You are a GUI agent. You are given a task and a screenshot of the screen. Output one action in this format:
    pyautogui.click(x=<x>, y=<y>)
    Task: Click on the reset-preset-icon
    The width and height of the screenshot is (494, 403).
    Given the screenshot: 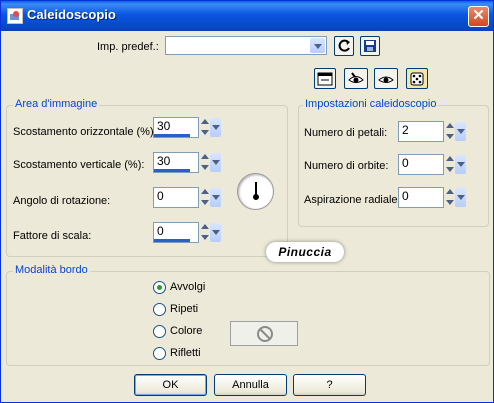 What is the action you would take?
    pyautogui.click(x=344, y=45)
    